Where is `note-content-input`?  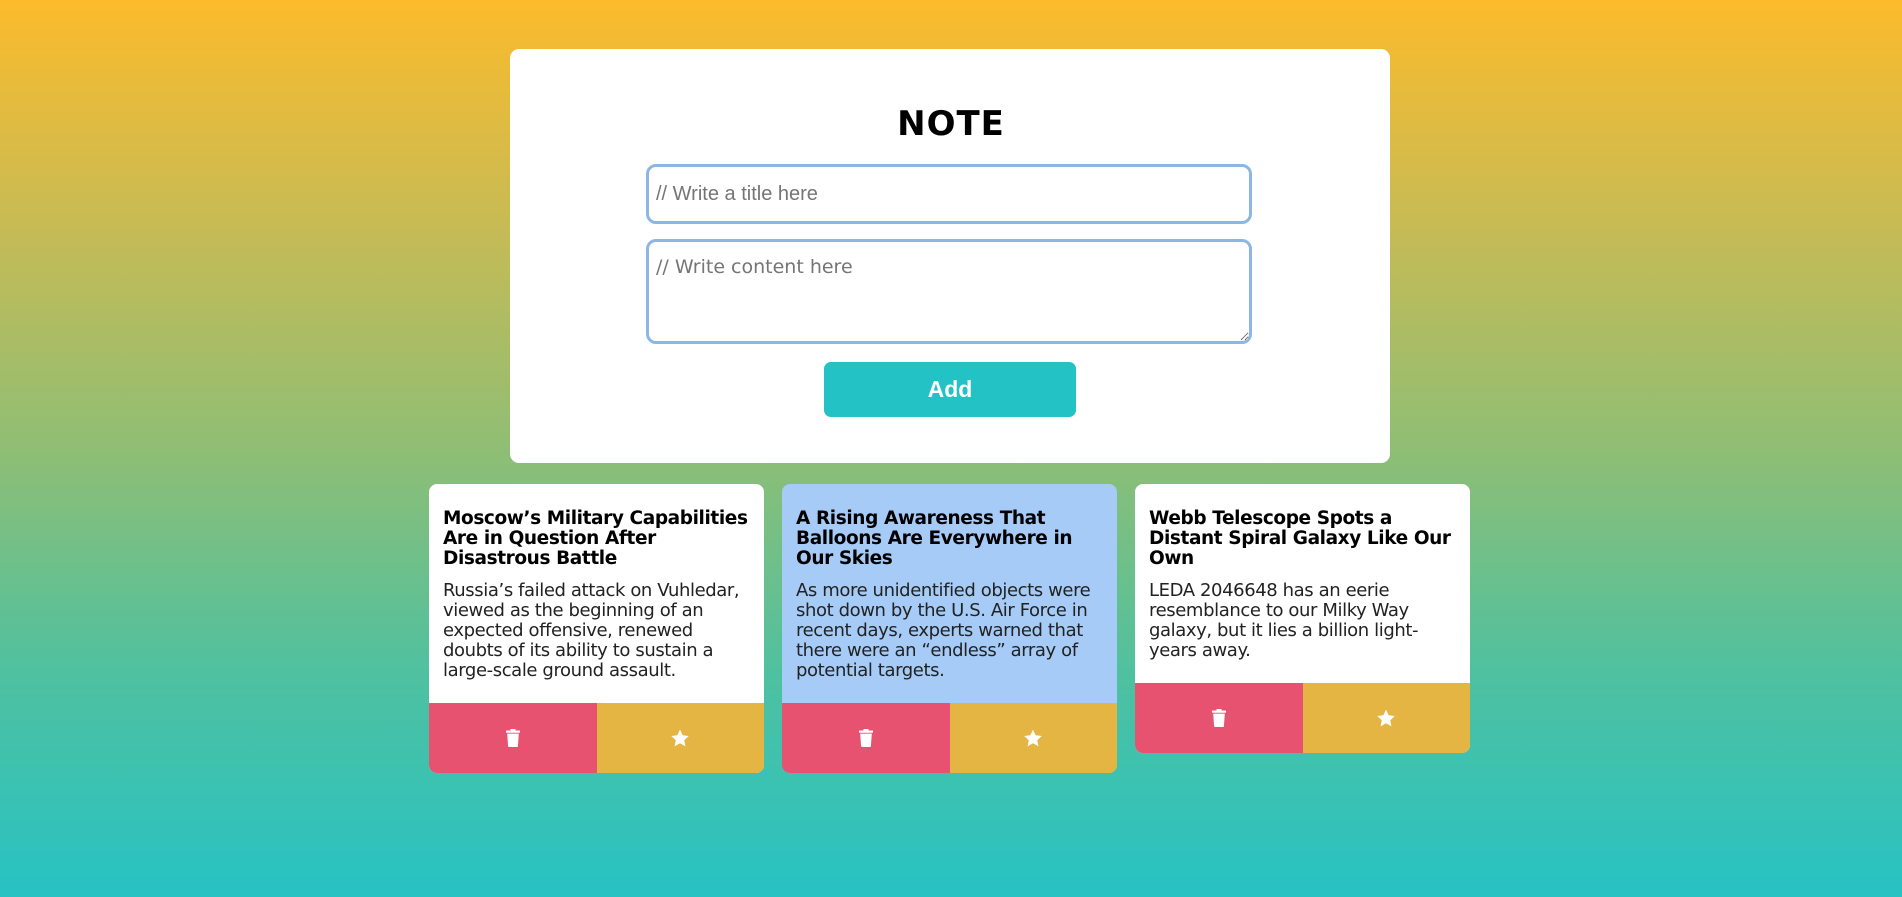 note-content-input is located at coordinates (949, 291).